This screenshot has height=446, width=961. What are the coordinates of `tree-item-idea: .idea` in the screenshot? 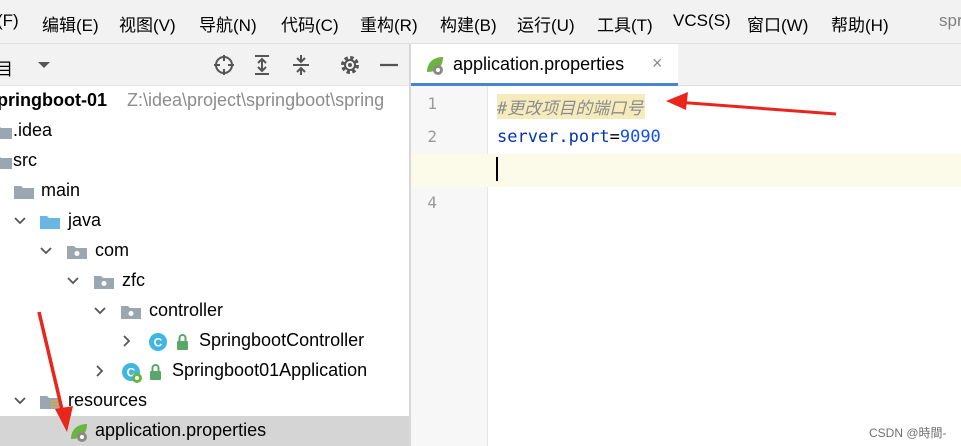 It's located at (204, 131).